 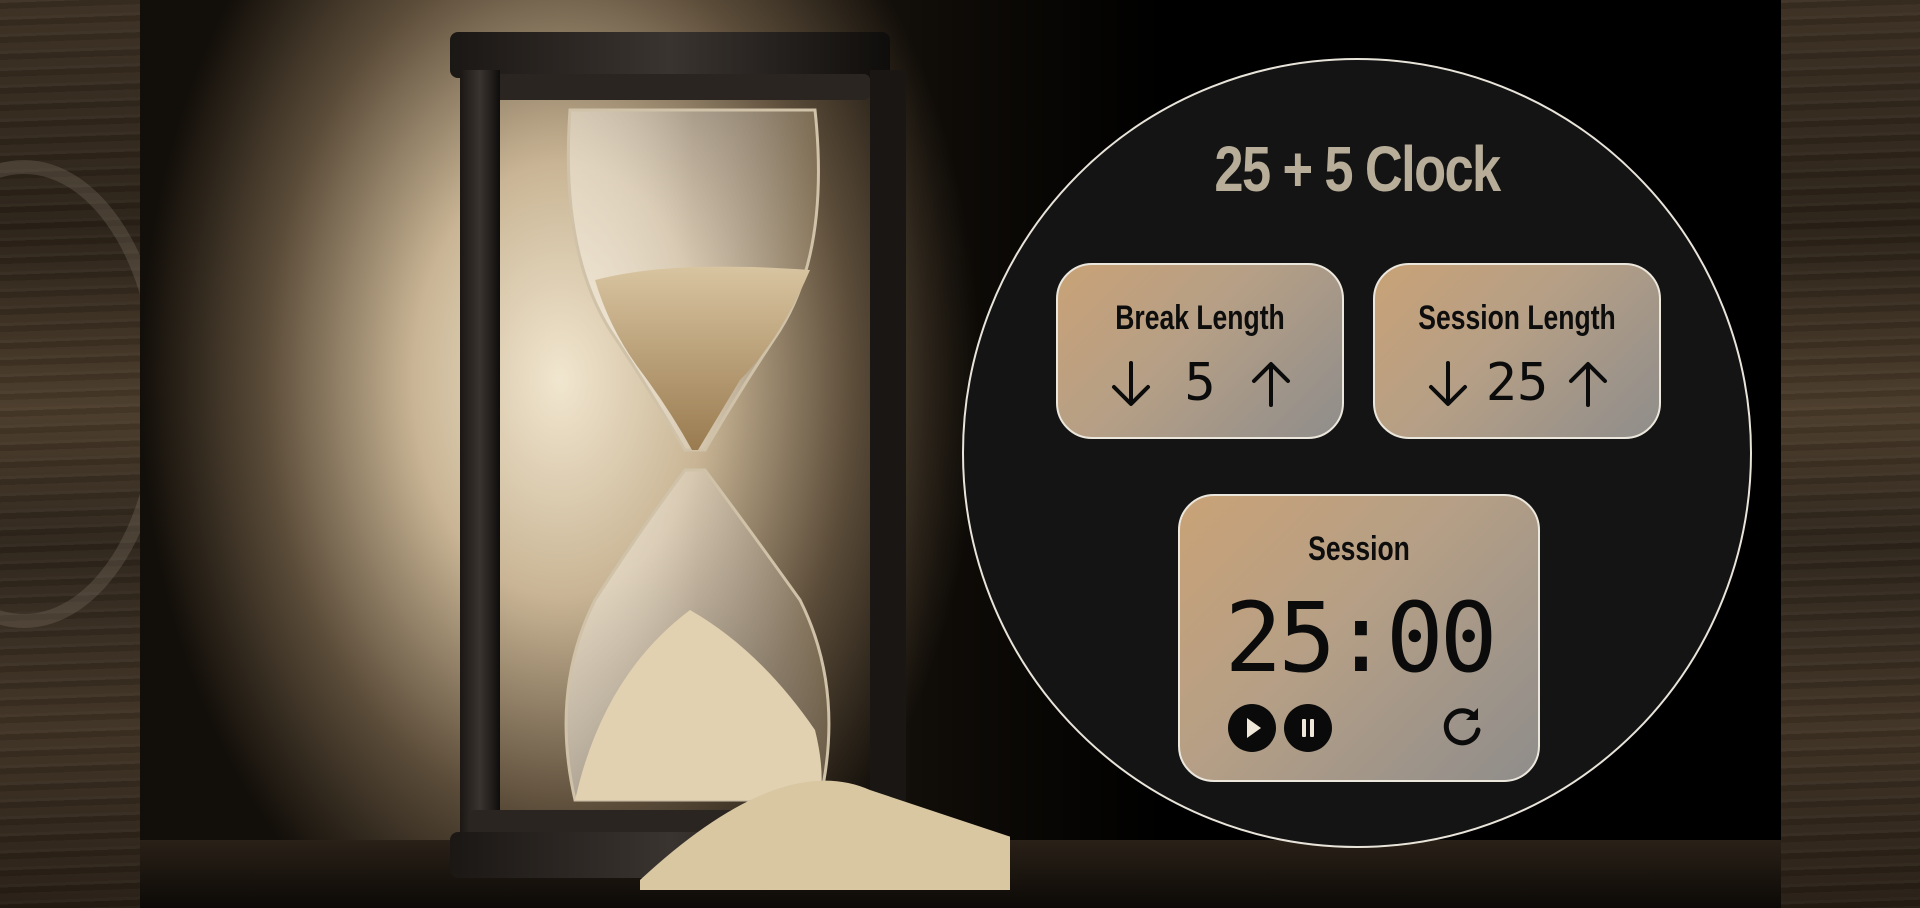 I want to click on reset-button, so click(x=1463, y=727).